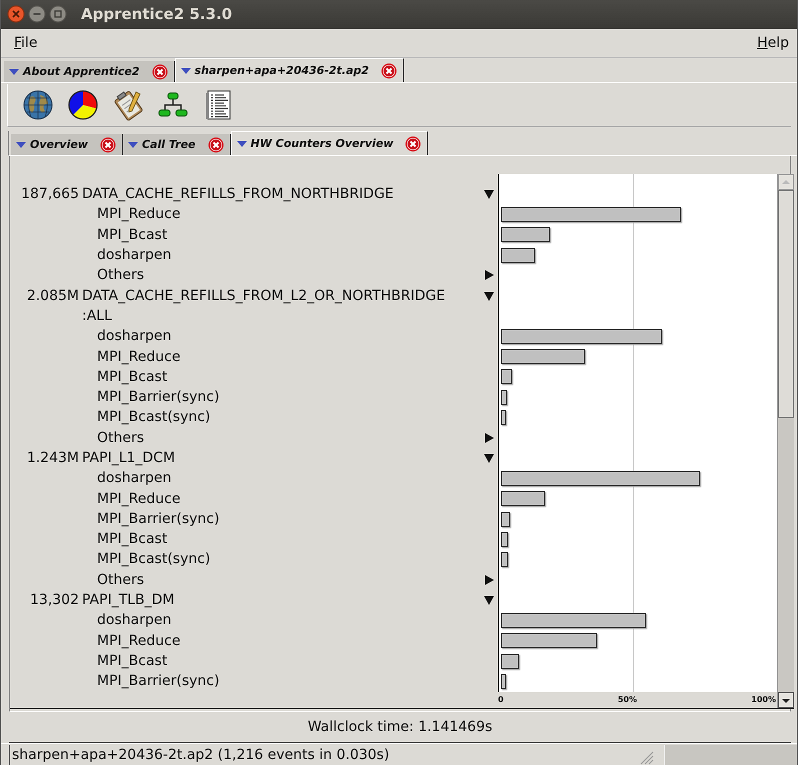 This screenshot has height=765, width=798. I want to click on counter-name: DATA_CACHE_REFILLS_FROM_NORTHBRIDGE, so click(238, 194).